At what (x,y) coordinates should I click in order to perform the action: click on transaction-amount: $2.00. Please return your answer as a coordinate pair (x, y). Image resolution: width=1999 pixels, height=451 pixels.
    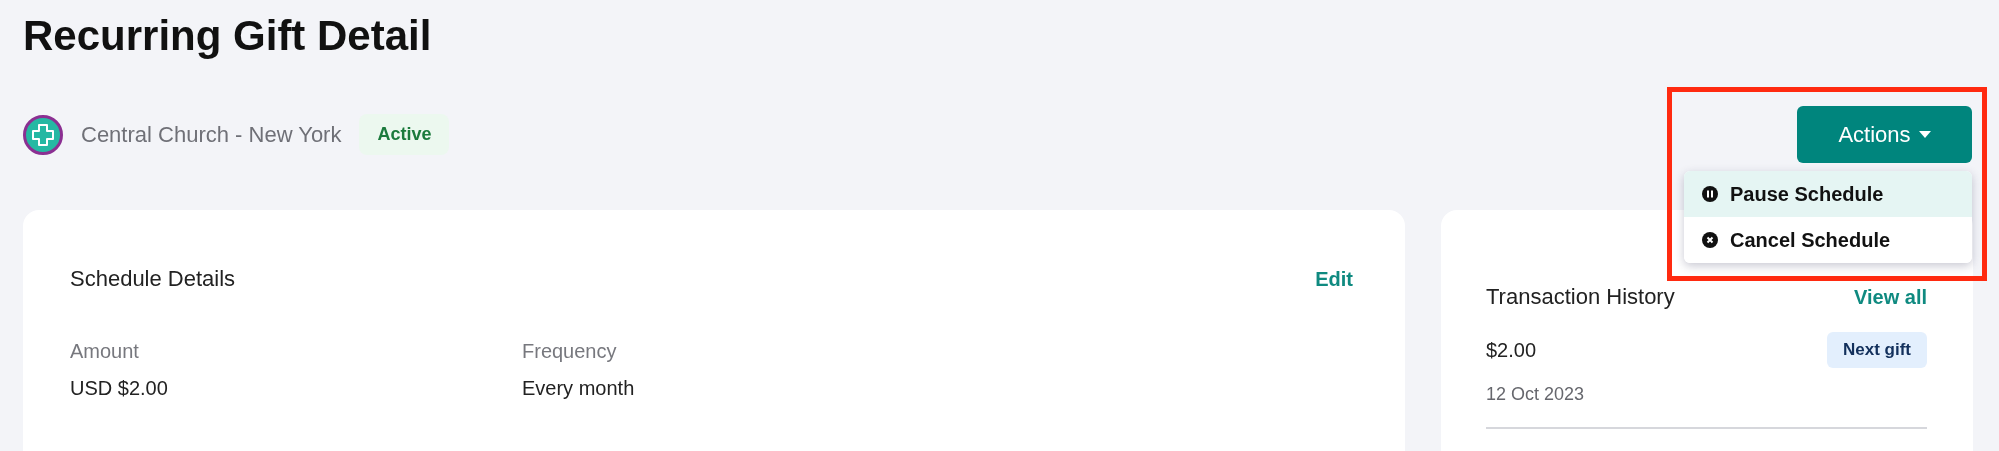
    Looking at the image, I should click on (1512, 350).